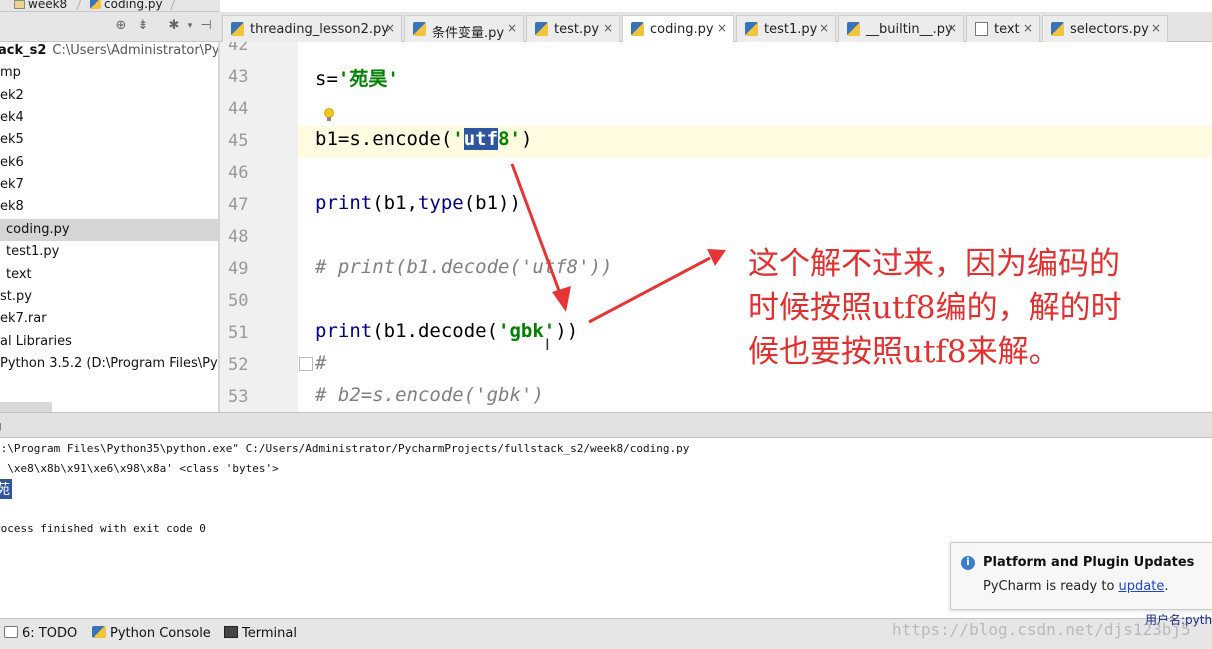 This screenshot has width=1212, height=649. I want to click on console-line: 苑, so click(6, 489).